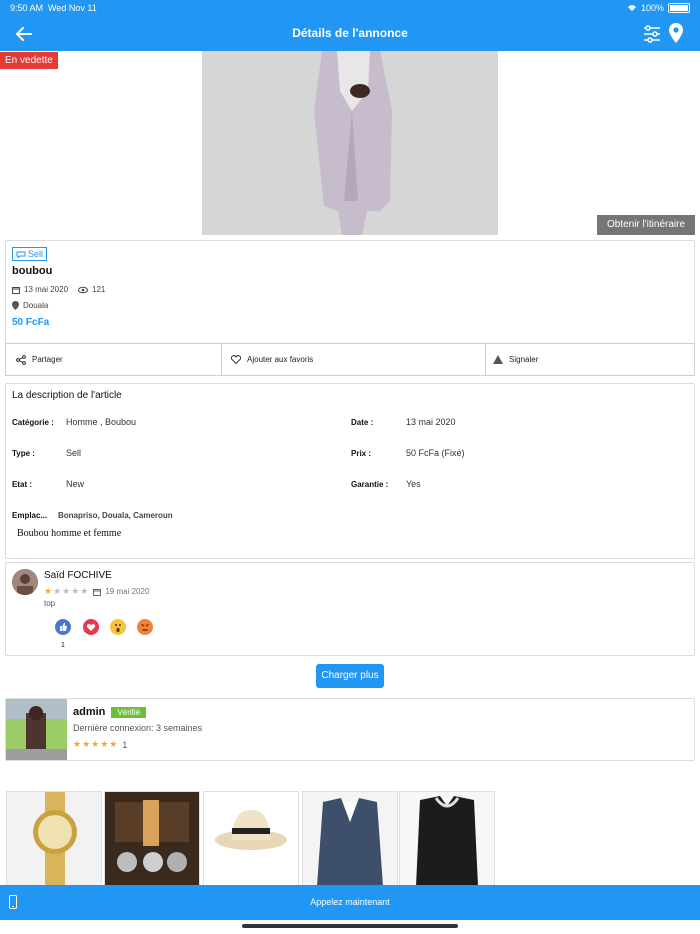  Describe the element at coordinates (25, 582) in the screenshot. I see `reviewer-avatar` at that location.